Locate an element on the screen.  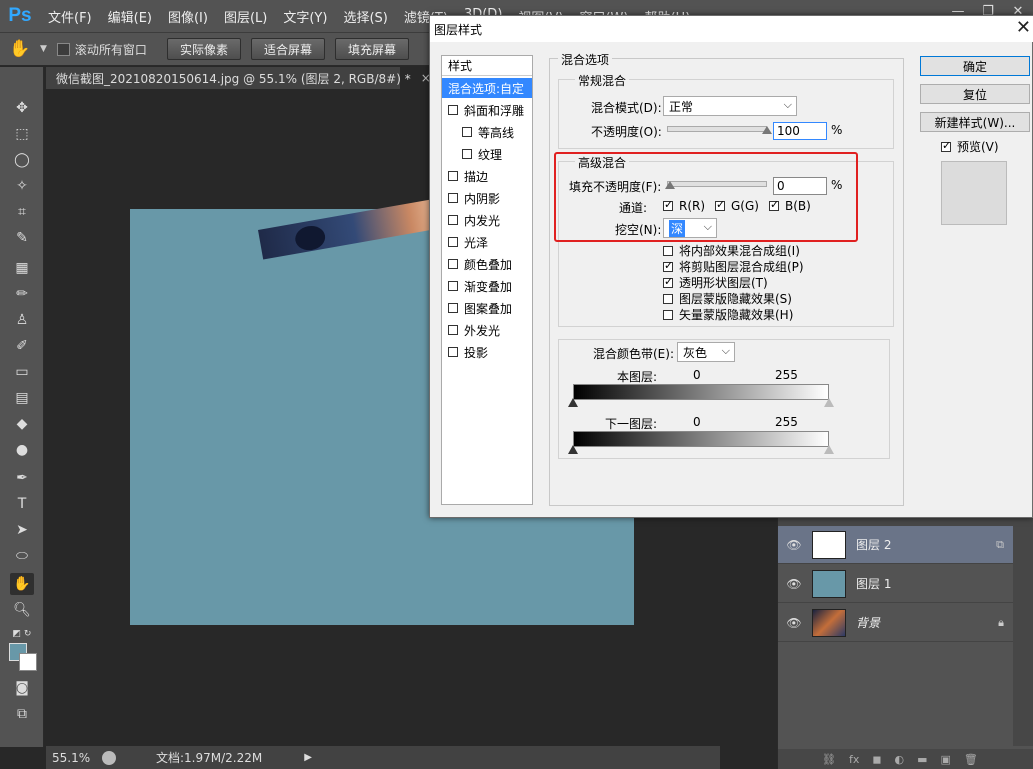
this-layer-black-slider is located at coordinates (573, 402).